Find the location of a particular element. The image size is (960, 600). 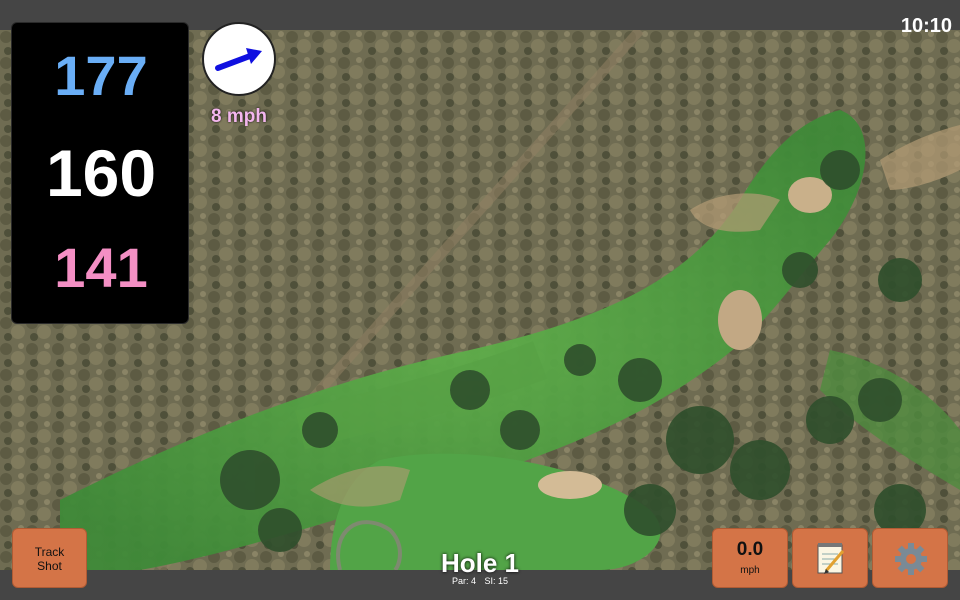

speed-button: 0.0 mph is located at coordinates (750, 558).